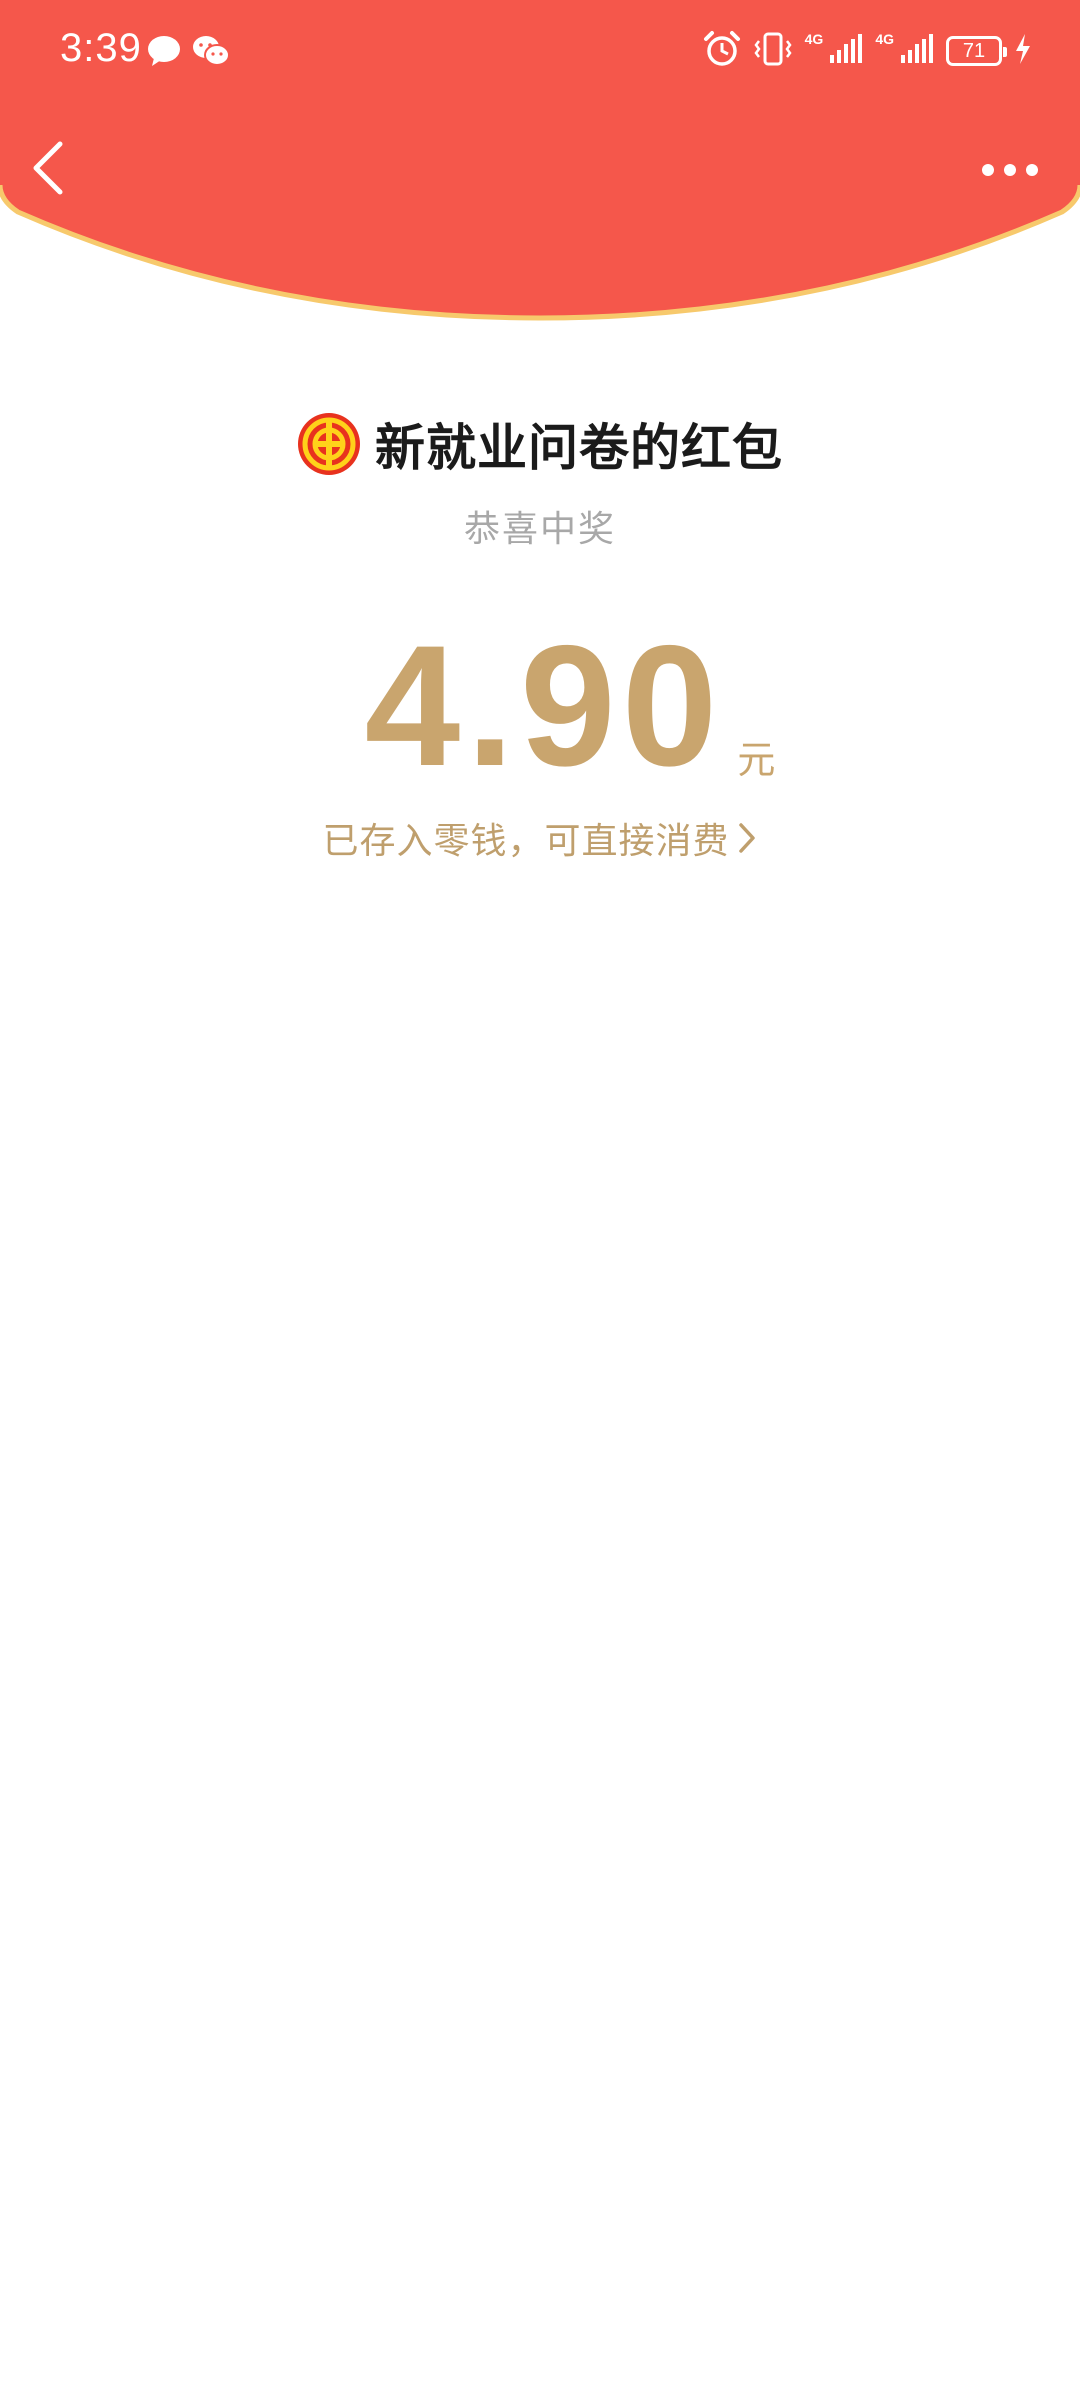 The height and width of the screenshot is (2388, 1080). Describe the element at coordinates (884, 39) in the screenshot. I see `network-type-2: 4G` at that location.